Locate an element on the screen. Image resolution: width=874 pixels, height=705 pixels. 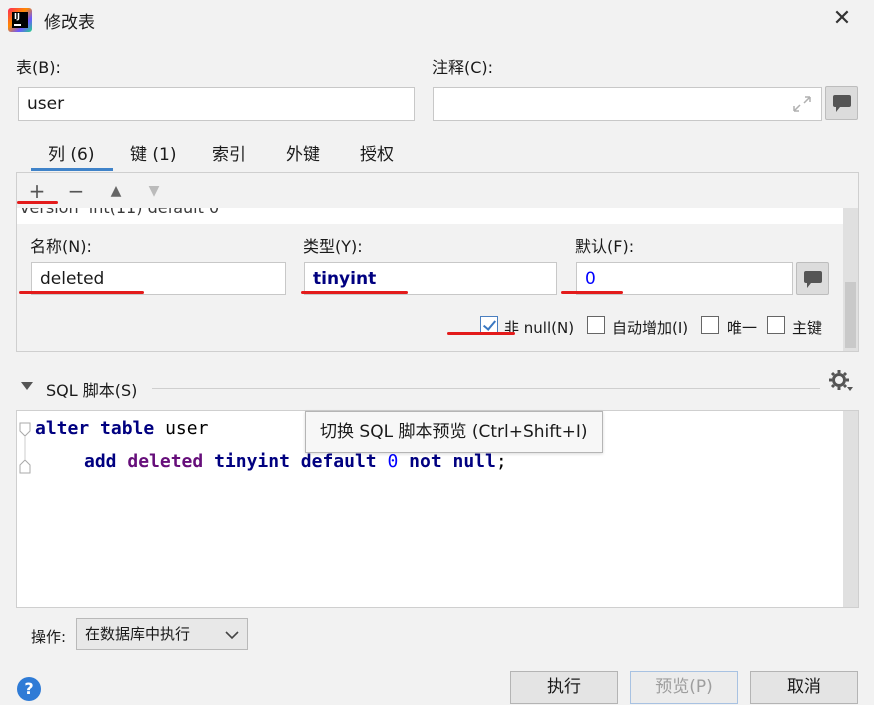
add-column-icon: + is located at coordinates (37, 191).